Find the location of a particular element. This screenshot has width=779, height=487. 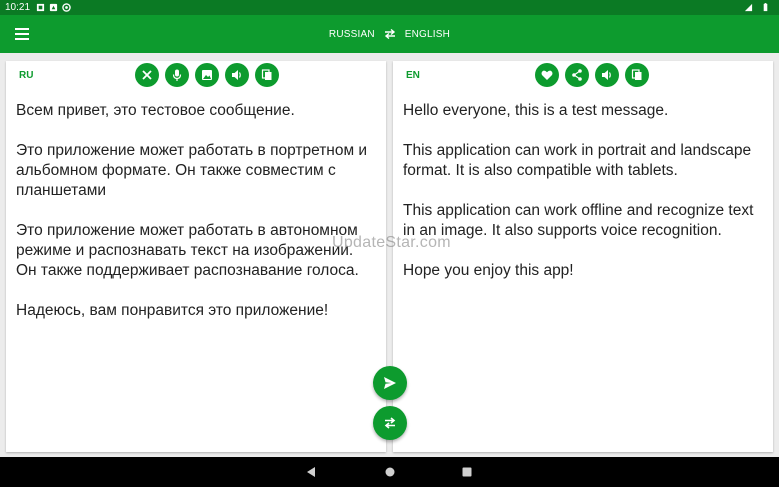

clear-icon is located at coordinates (147, 75).